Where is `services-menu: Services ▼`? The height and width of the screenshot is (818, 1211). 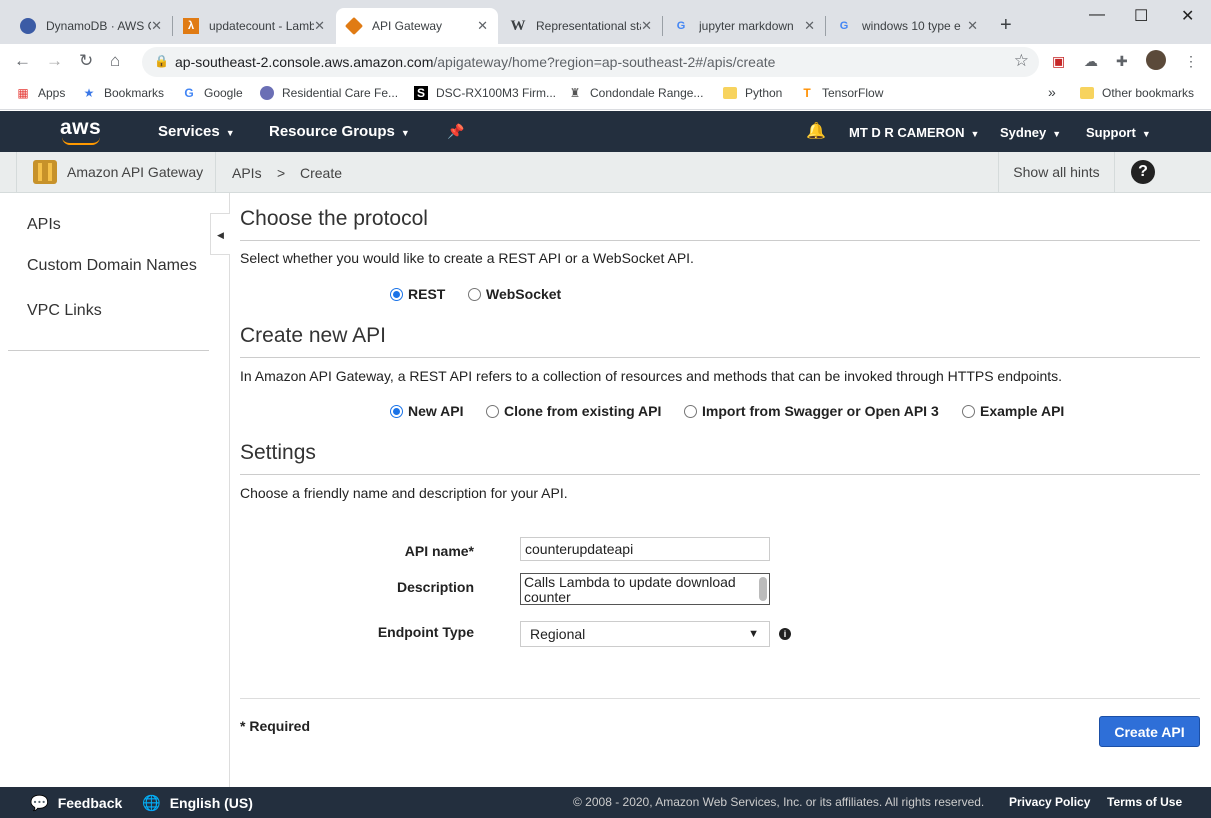
services-menu: Services ▼ is located at coordinates (196, 131).